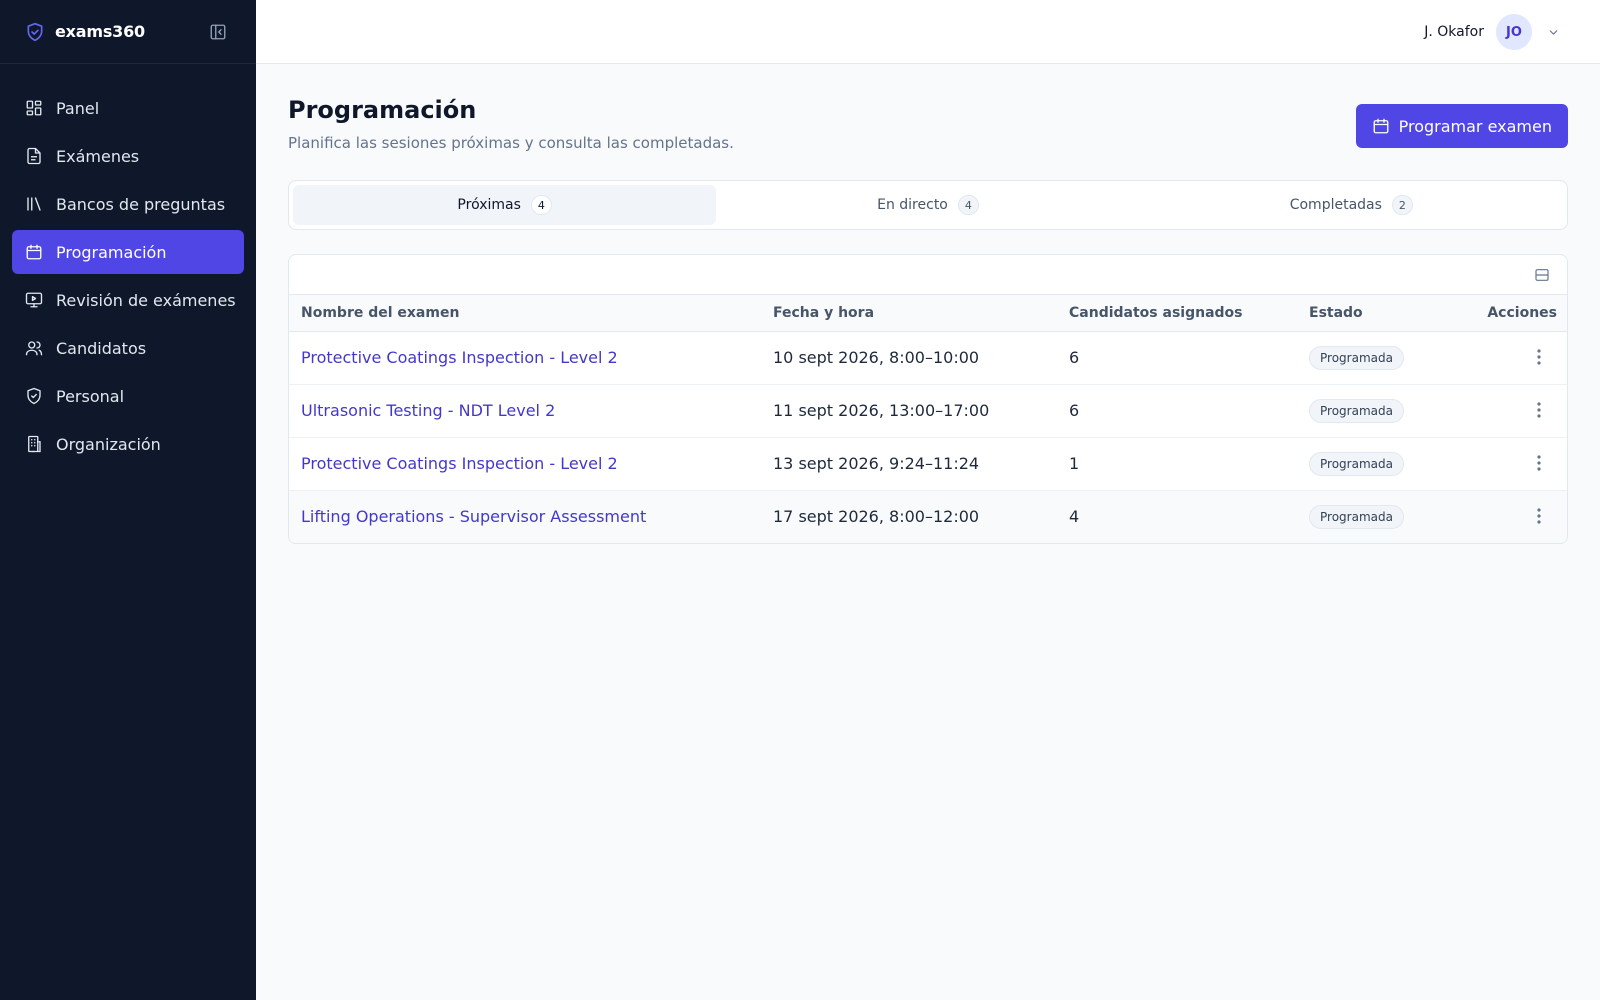 The height and width of the screenshot is (1000, 1600). What do you see at coordinates (428, 410) in the screenshot?
I see `exam-name-link: Ultrasonic Testing - NDT Level 2` at bounding box center [428, 410].